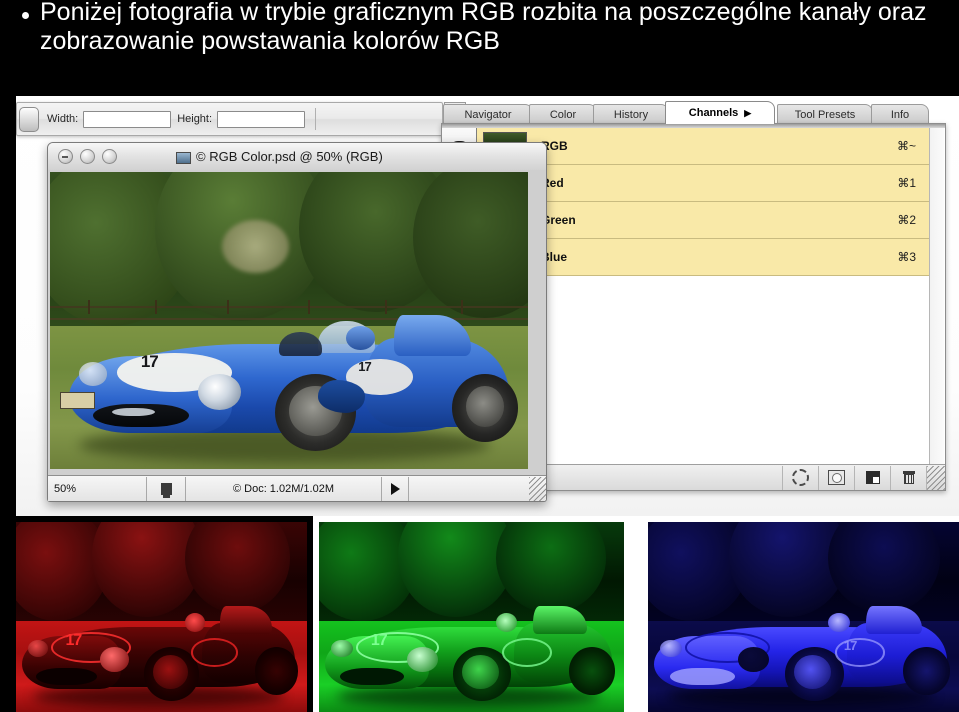 Image resolution: width=959 pixels, height=712 pixels. I want to click on zoom-level: 50%, so click(97, 489).